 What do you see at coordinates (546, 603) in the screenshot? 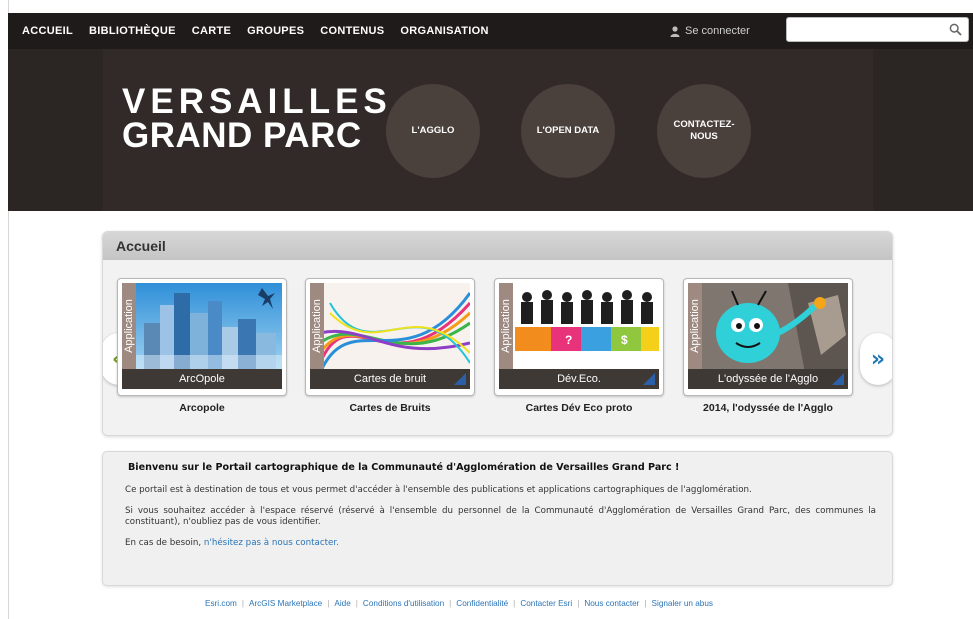
I see `footer-link-contacter-esri: Contacter Esri` at bounding box center [546, 603].